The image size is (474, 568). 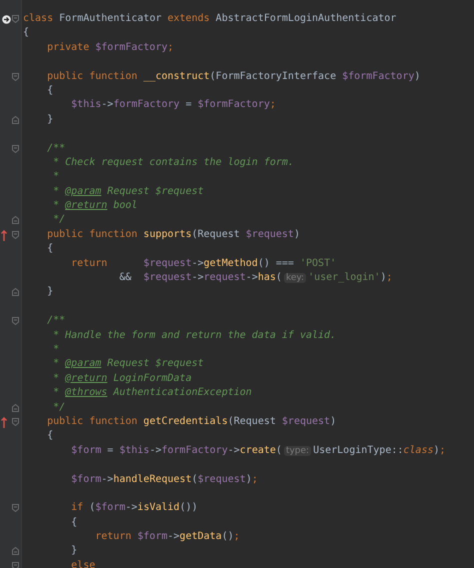 I want to click on code-line: $form->handleRequest($request);, so click(x=164, y=479).